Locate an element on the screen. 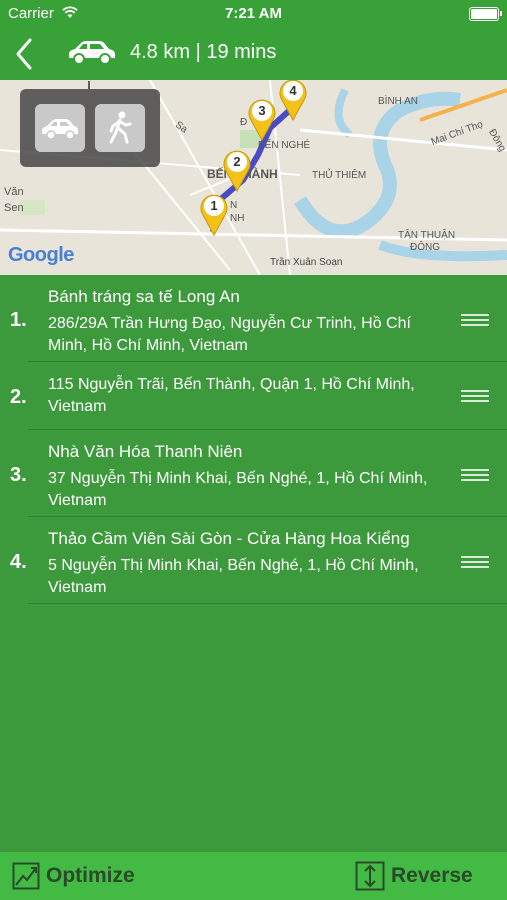  map-marker-1: 1 is located at coordinates (214, 214).